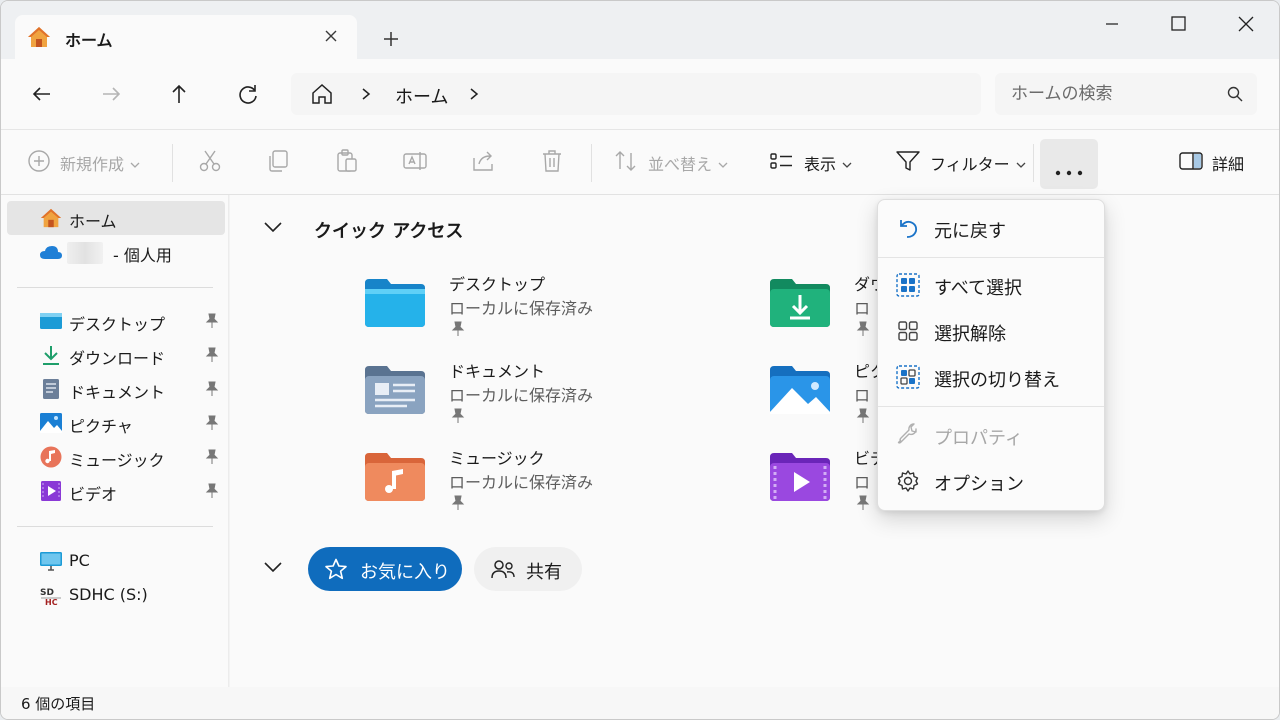  I want to click on folder-status: ロ, so click(862, 395).